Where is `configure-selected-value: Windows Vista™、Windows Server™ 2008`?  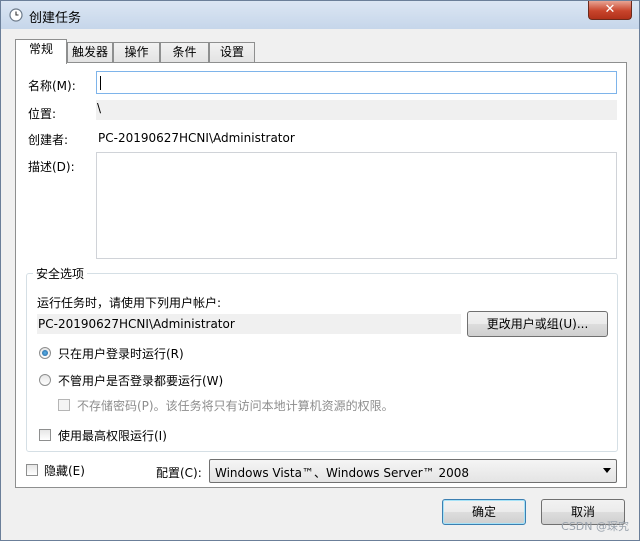 configure-selected-value: Windows Vista™、Windows Server™ 2008 is located at coordinates (342, 473).